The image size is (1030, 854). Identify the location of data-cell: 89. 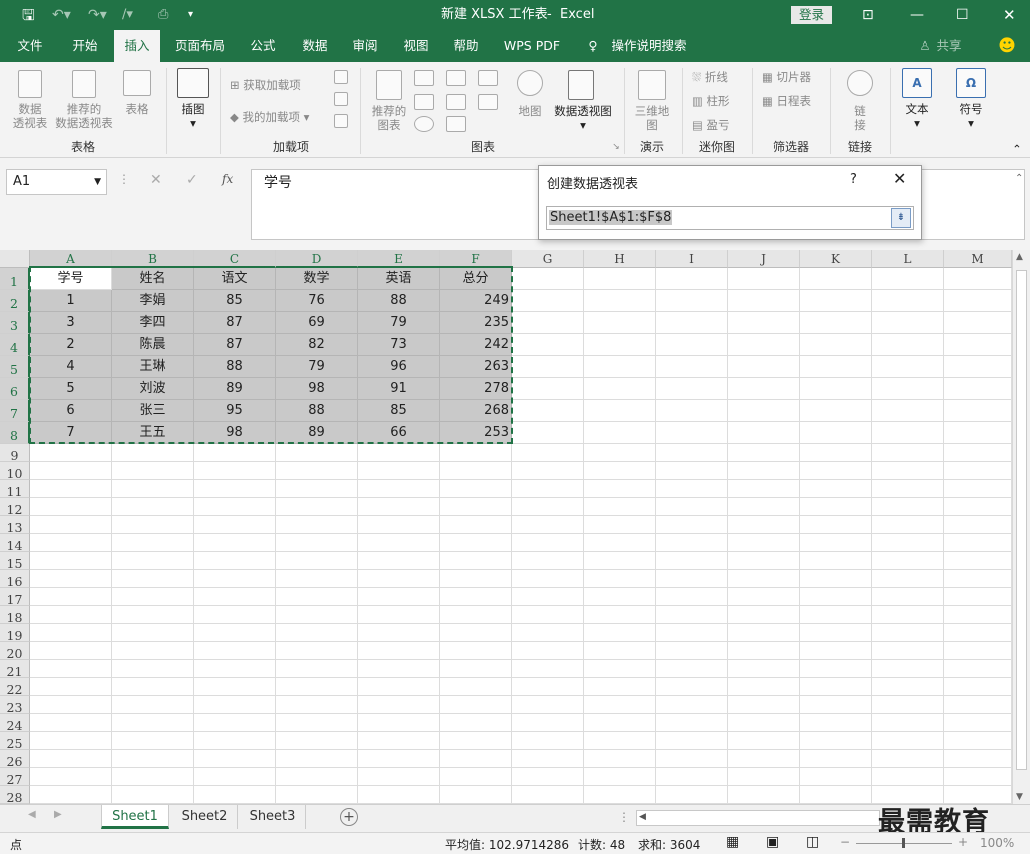
(317, 433).